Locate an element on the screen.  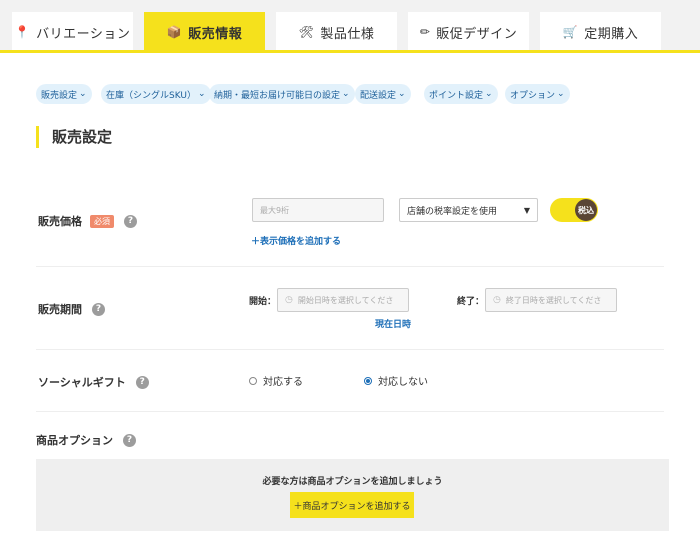
product-option-box: 必要な方は商品オプションを追加しましょう ＋商品オプションを追加する is located at coordinates (352, 495).